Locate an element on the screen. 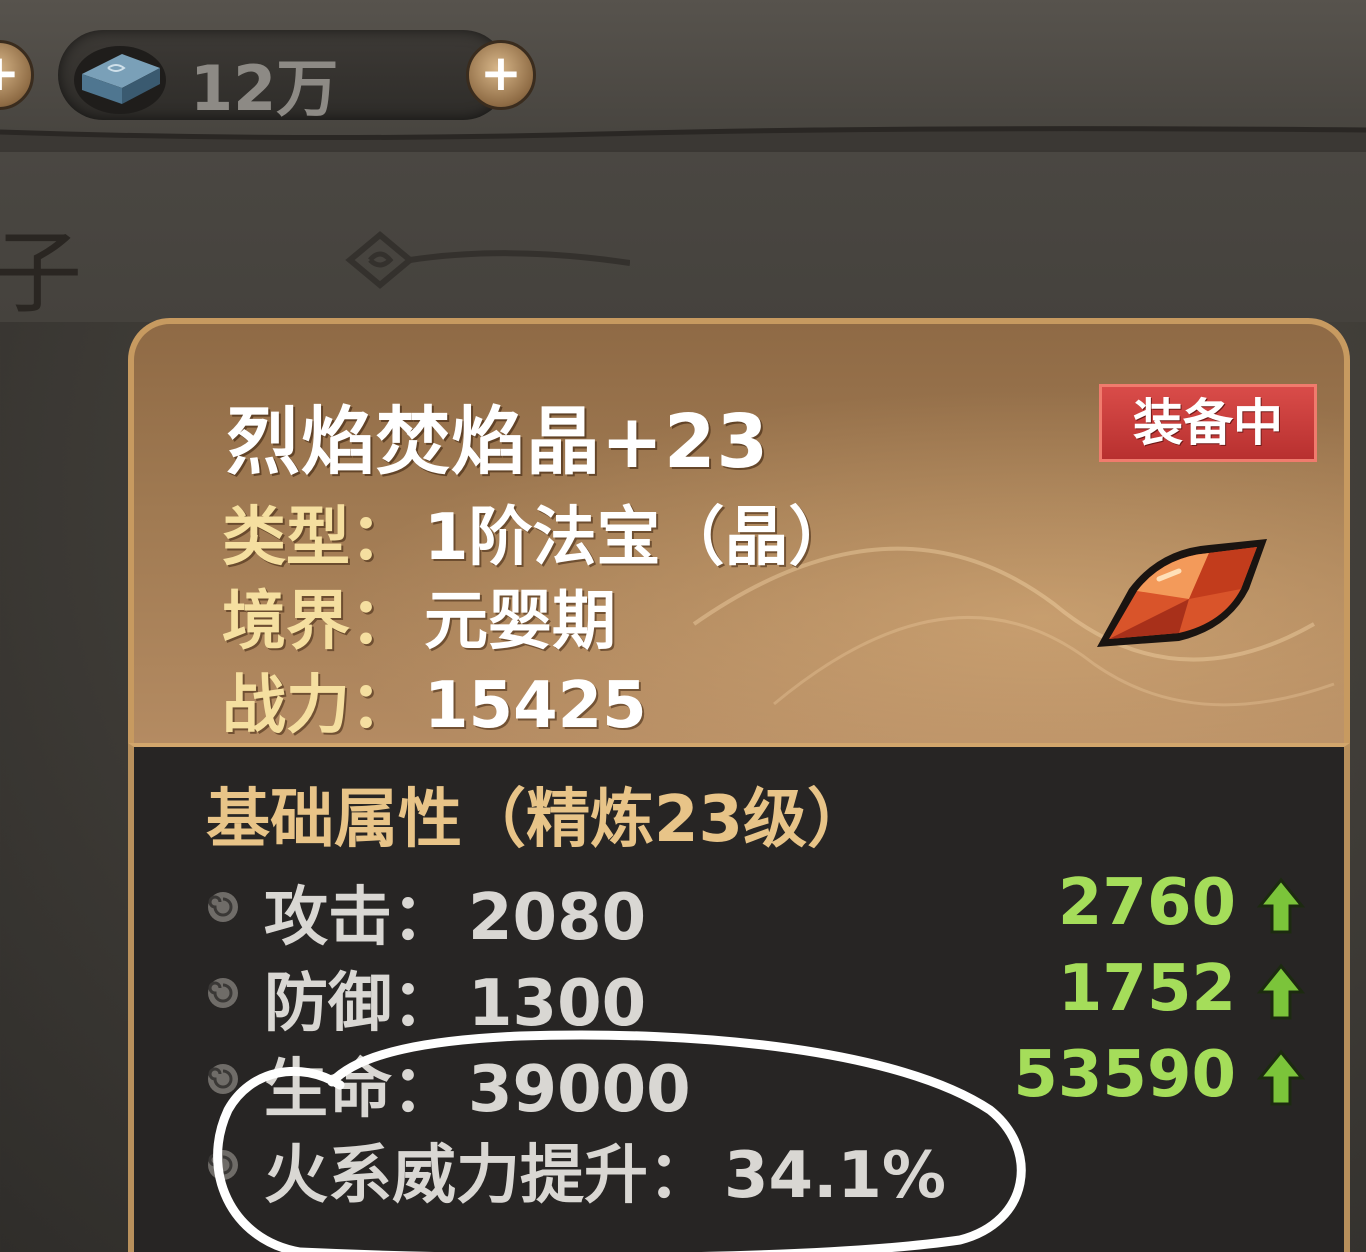  currency-amount: 12万 is located at coordinates (264, 88).